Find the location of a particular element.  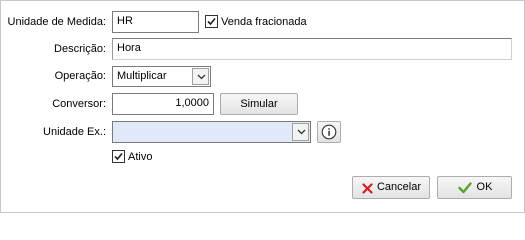

conversor-input: 1,0000 is located at coordinates (163, 104).